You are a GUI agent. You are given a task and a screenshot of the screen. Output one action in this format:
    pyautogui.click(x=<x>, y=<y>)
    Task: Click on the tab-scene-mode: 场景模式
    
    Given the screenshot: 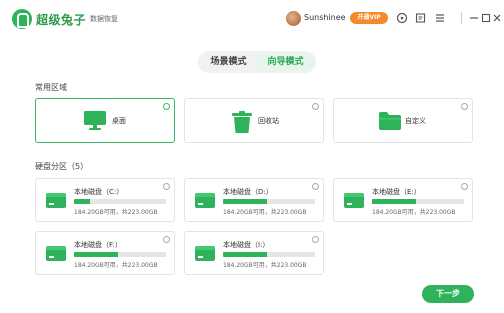 What is the action you would take?
    pyautogui.click(x=228, y=62)
    